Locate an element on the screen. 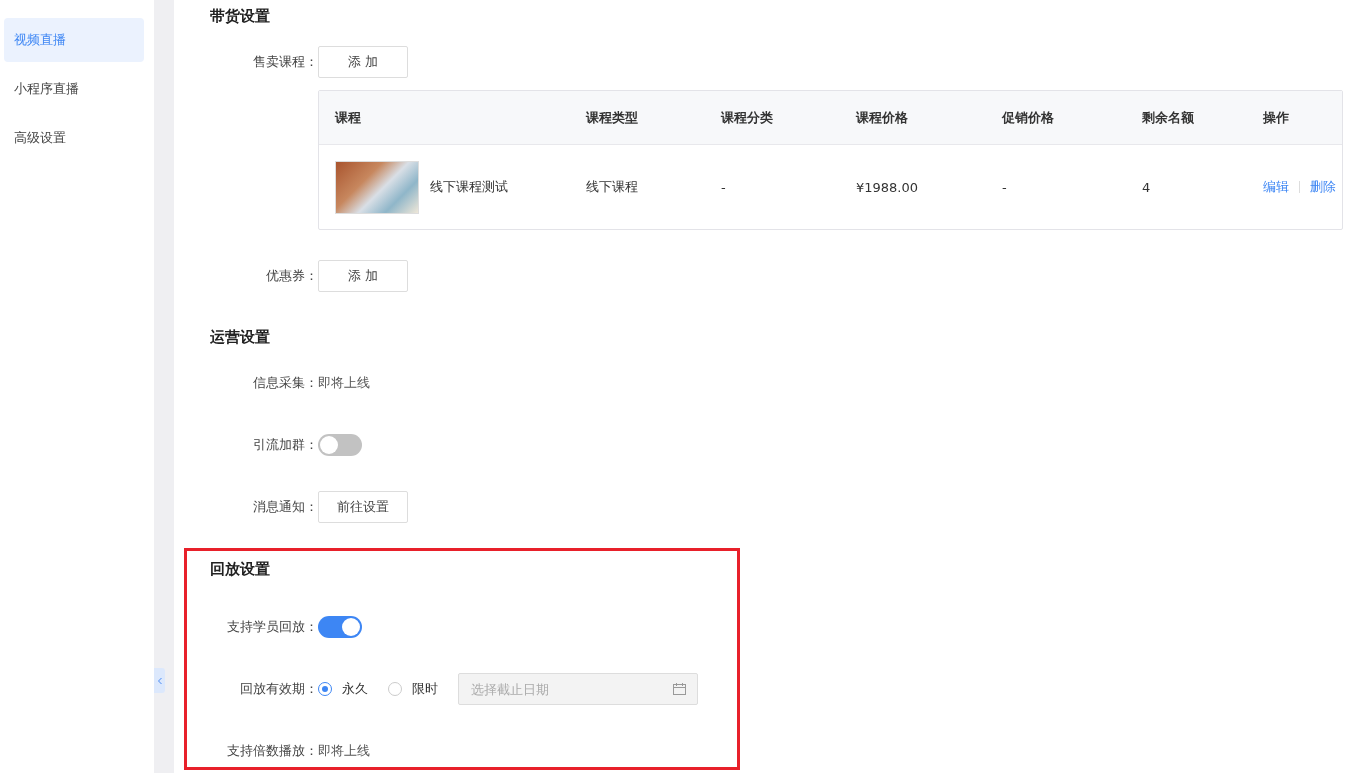 Image resolution: width=1355 pixels, height=773 pixels. radio-label: 限时 is located at coordinates (425, 689).